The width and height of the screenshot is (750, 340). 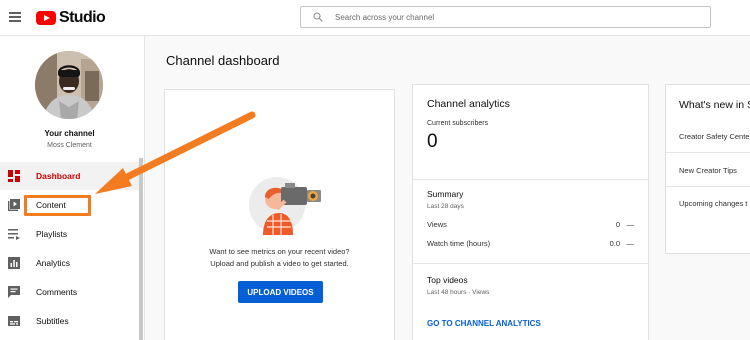 I want to click on playlists-icon, so click(x=14, y=234).